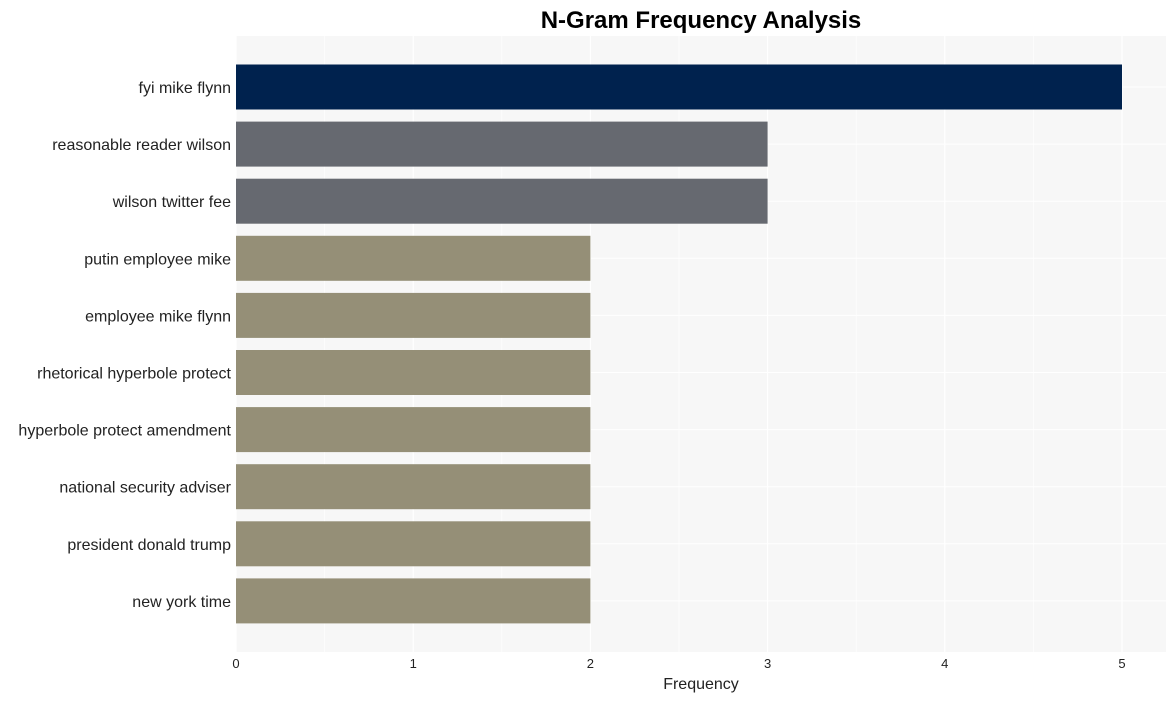  What do you see at coordinates (171, 202) in the screenshot?
I see `y-tick-label: wilson twitter fee` at bounding box center [171, 202].